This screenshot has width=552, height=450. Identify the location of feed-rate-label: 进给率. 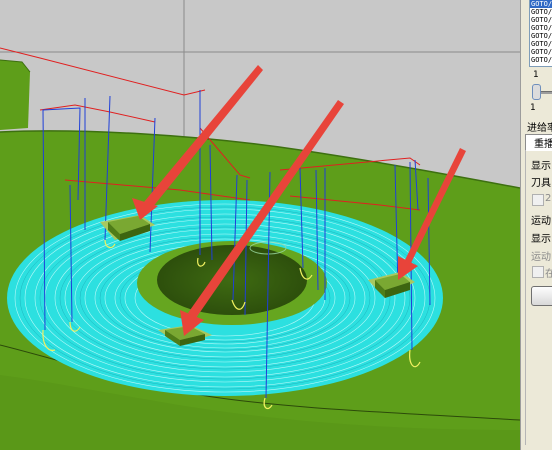
(539, 128).